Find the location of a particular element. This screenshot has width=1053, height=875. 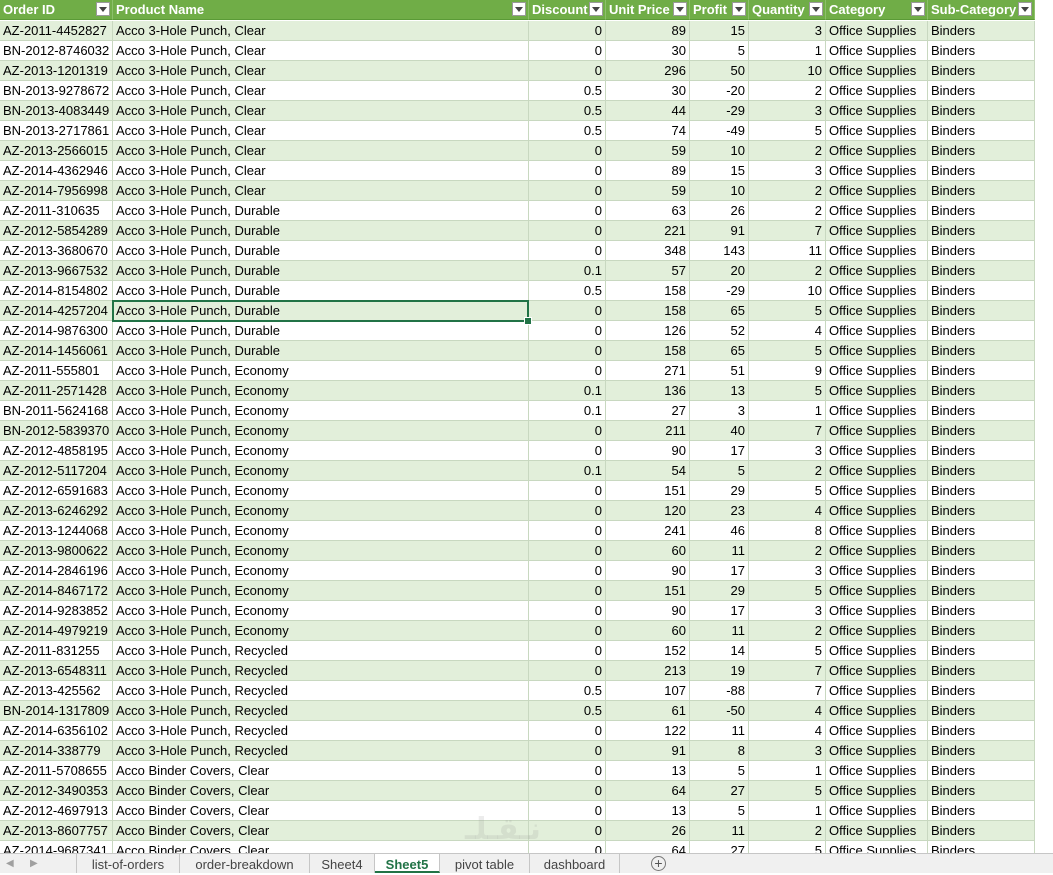

cell-unit-price: 27 is located at coordinates (648, 411).